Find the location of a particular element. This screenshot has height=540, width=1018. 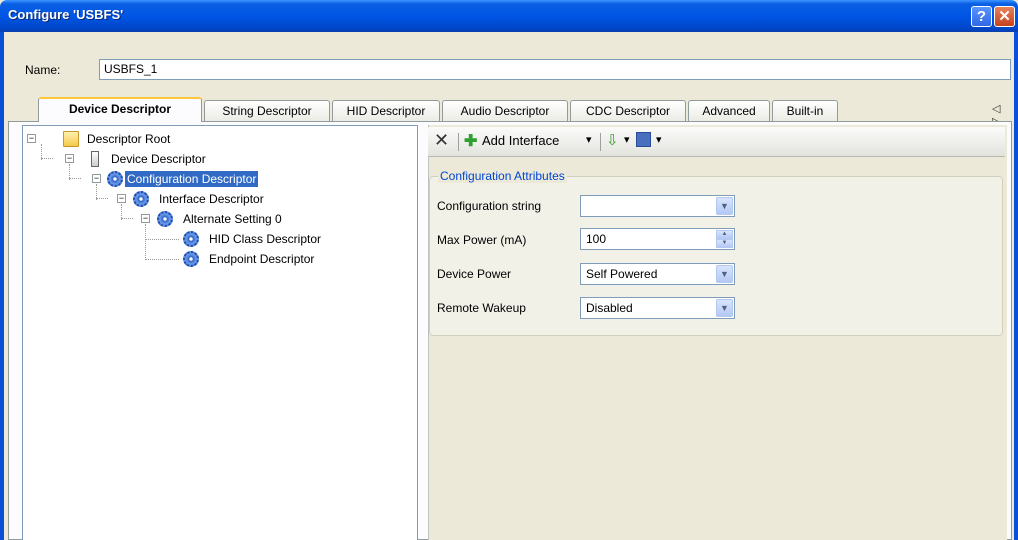

tree-item-configuration-descriptor: − Configuration Descriptor is located at coordinates (218, 179).